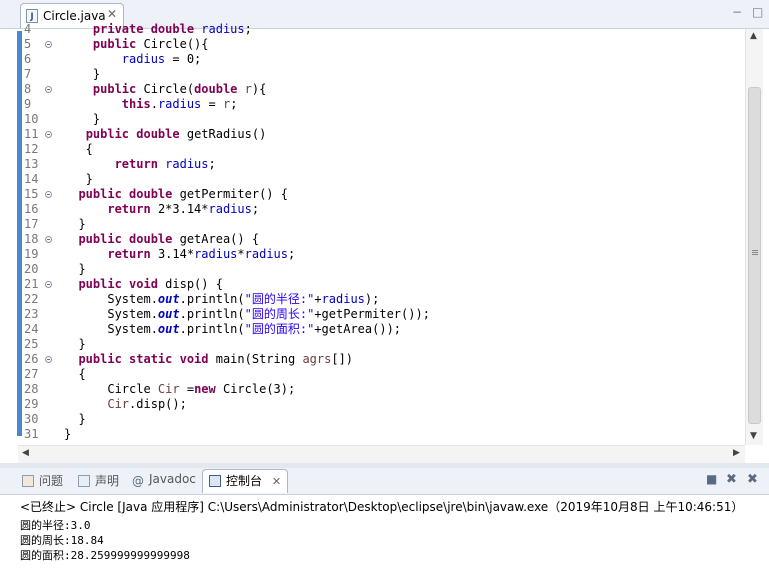 The height and width of the screenshot is (577, 769). What do you see at coordinates (372, 29) in the screenshot?
I see `code-line: 4 private double radius;` at bounding box center [372, 29].